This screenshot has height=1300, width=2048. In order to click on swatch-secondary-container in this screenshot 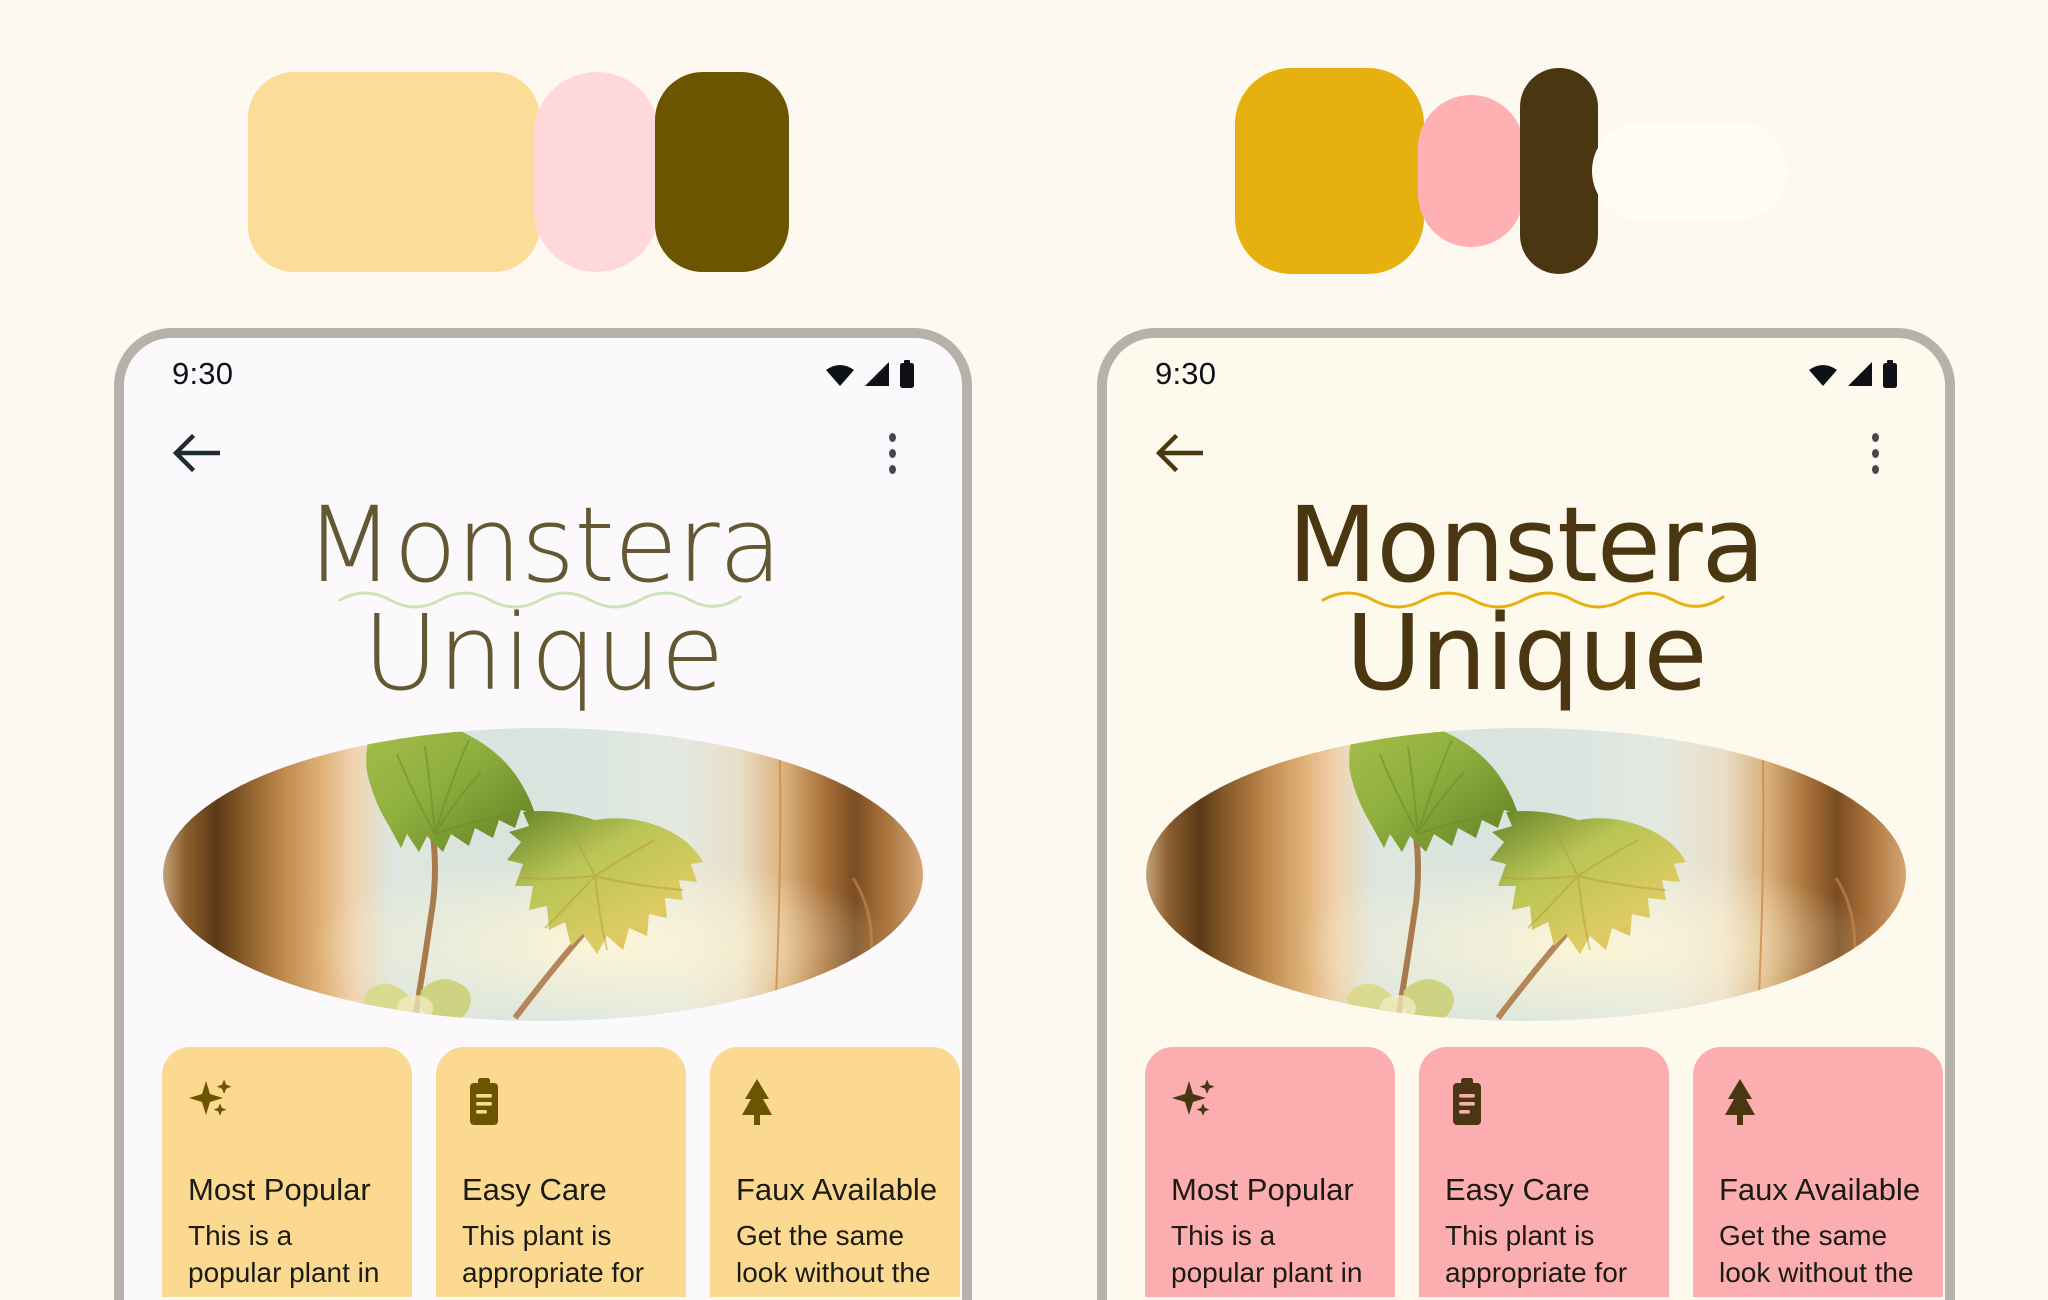, I will do `click(596, 172)`.